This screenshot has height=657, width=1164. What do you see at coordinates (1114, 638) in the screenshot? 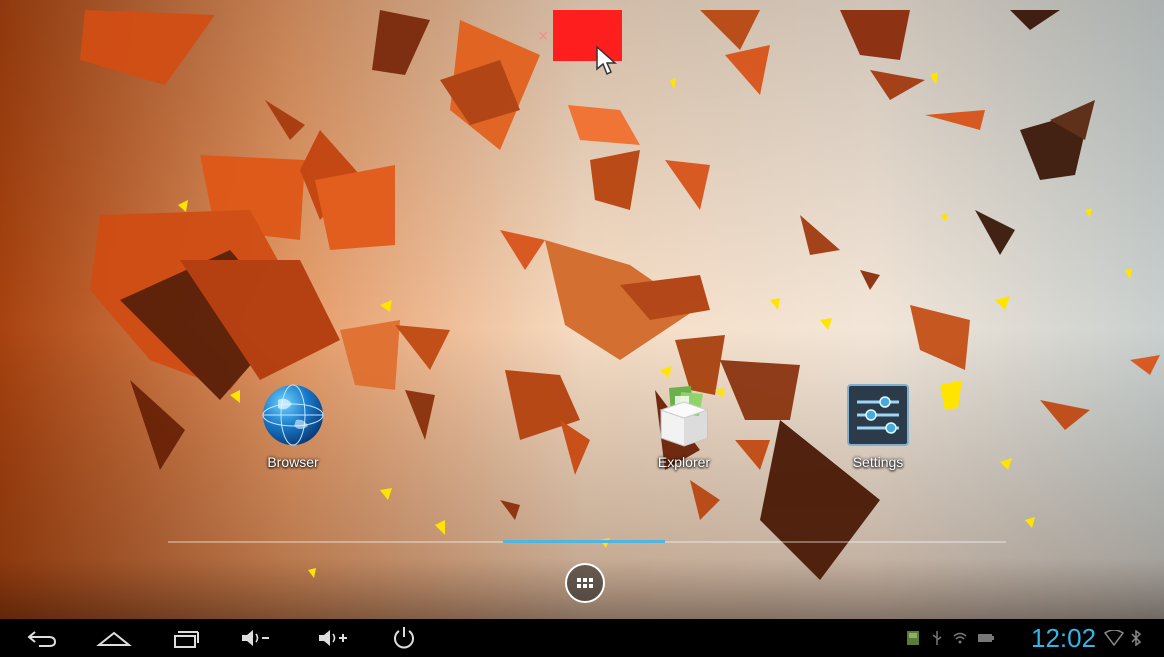
I see `wifi-signal-icon` at bounding box center [1114, 638].